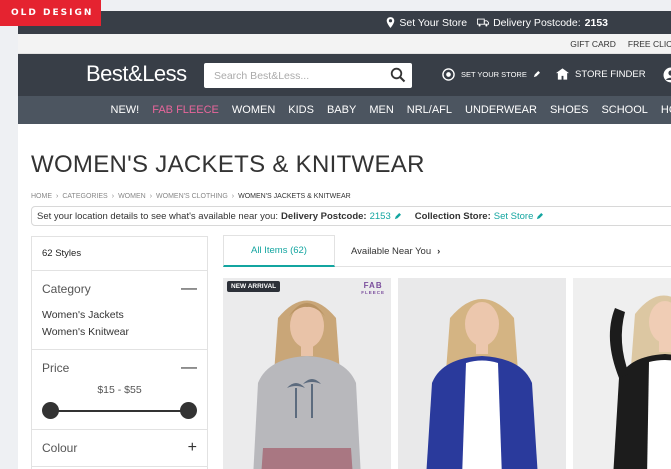 This screenshot has height=469, width=671. I want to click on delivery-postcode-link: Delivery Postcode: 2153, so click(542, 23).